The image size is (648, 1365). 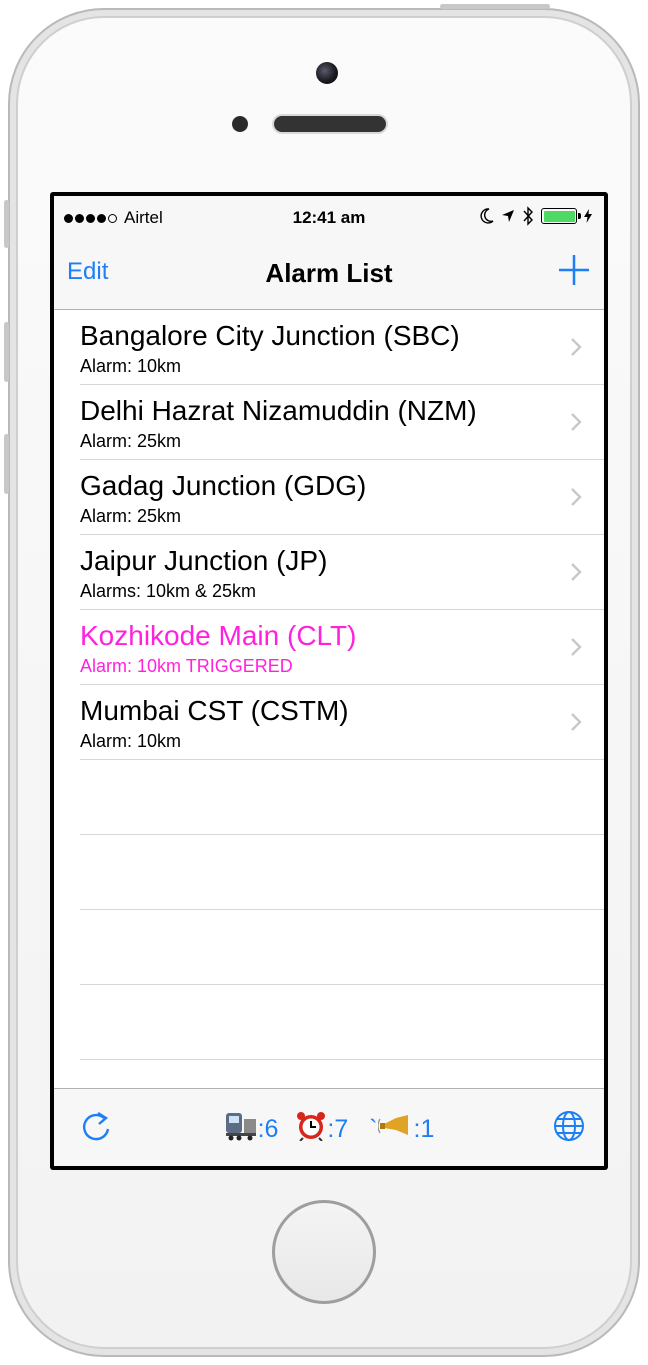 What do you see at coordinates (338, 1129) in the screenshot?
I see `alarm-count: :7` at bounding box center [338, 1129].